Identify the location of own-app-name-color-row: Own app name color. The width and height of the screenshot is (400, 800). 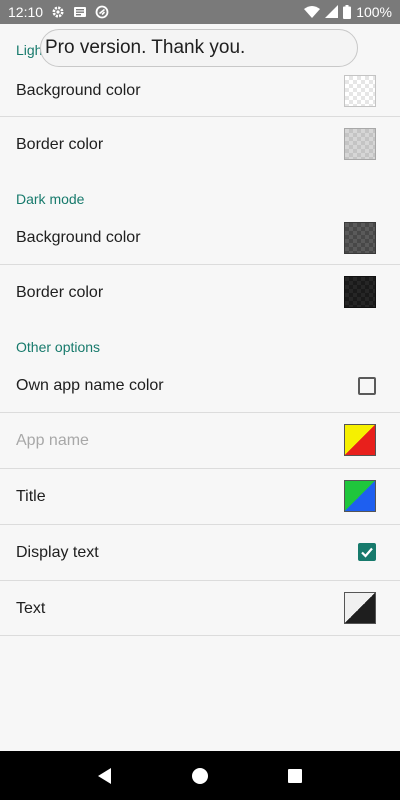
(200, 386).